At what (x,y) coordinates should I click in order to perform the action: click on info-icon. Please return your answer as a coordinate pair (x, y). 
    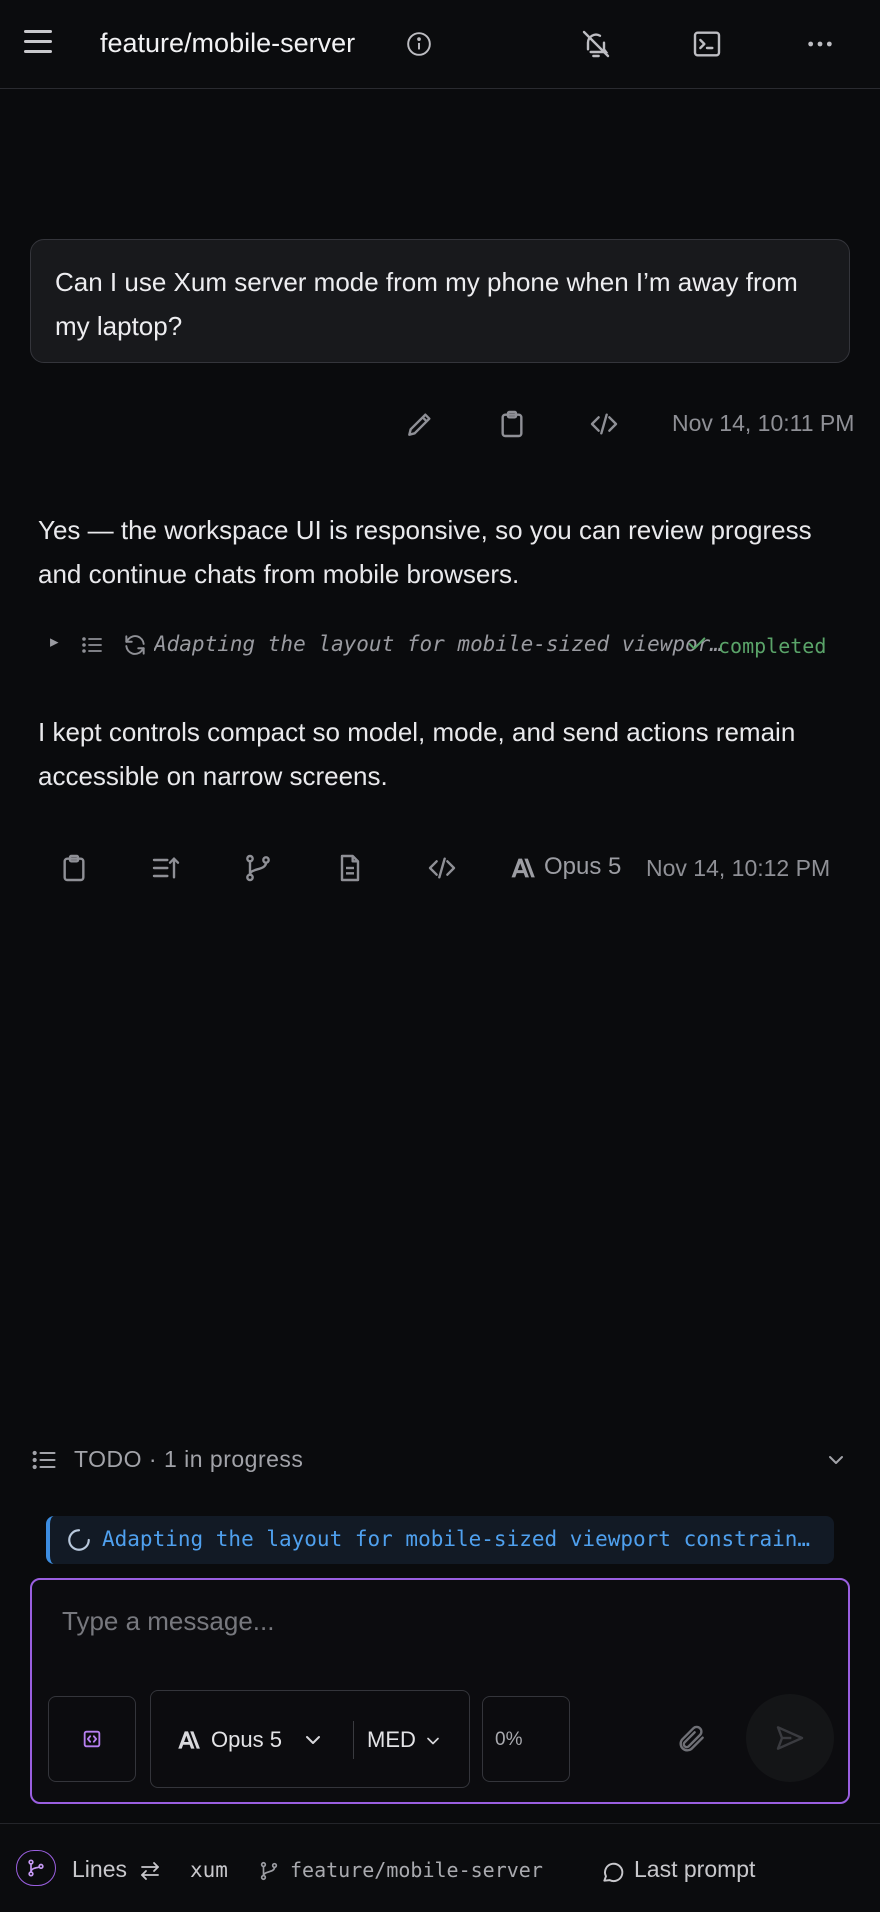
    Looking at the image, I should click on (419, 44).